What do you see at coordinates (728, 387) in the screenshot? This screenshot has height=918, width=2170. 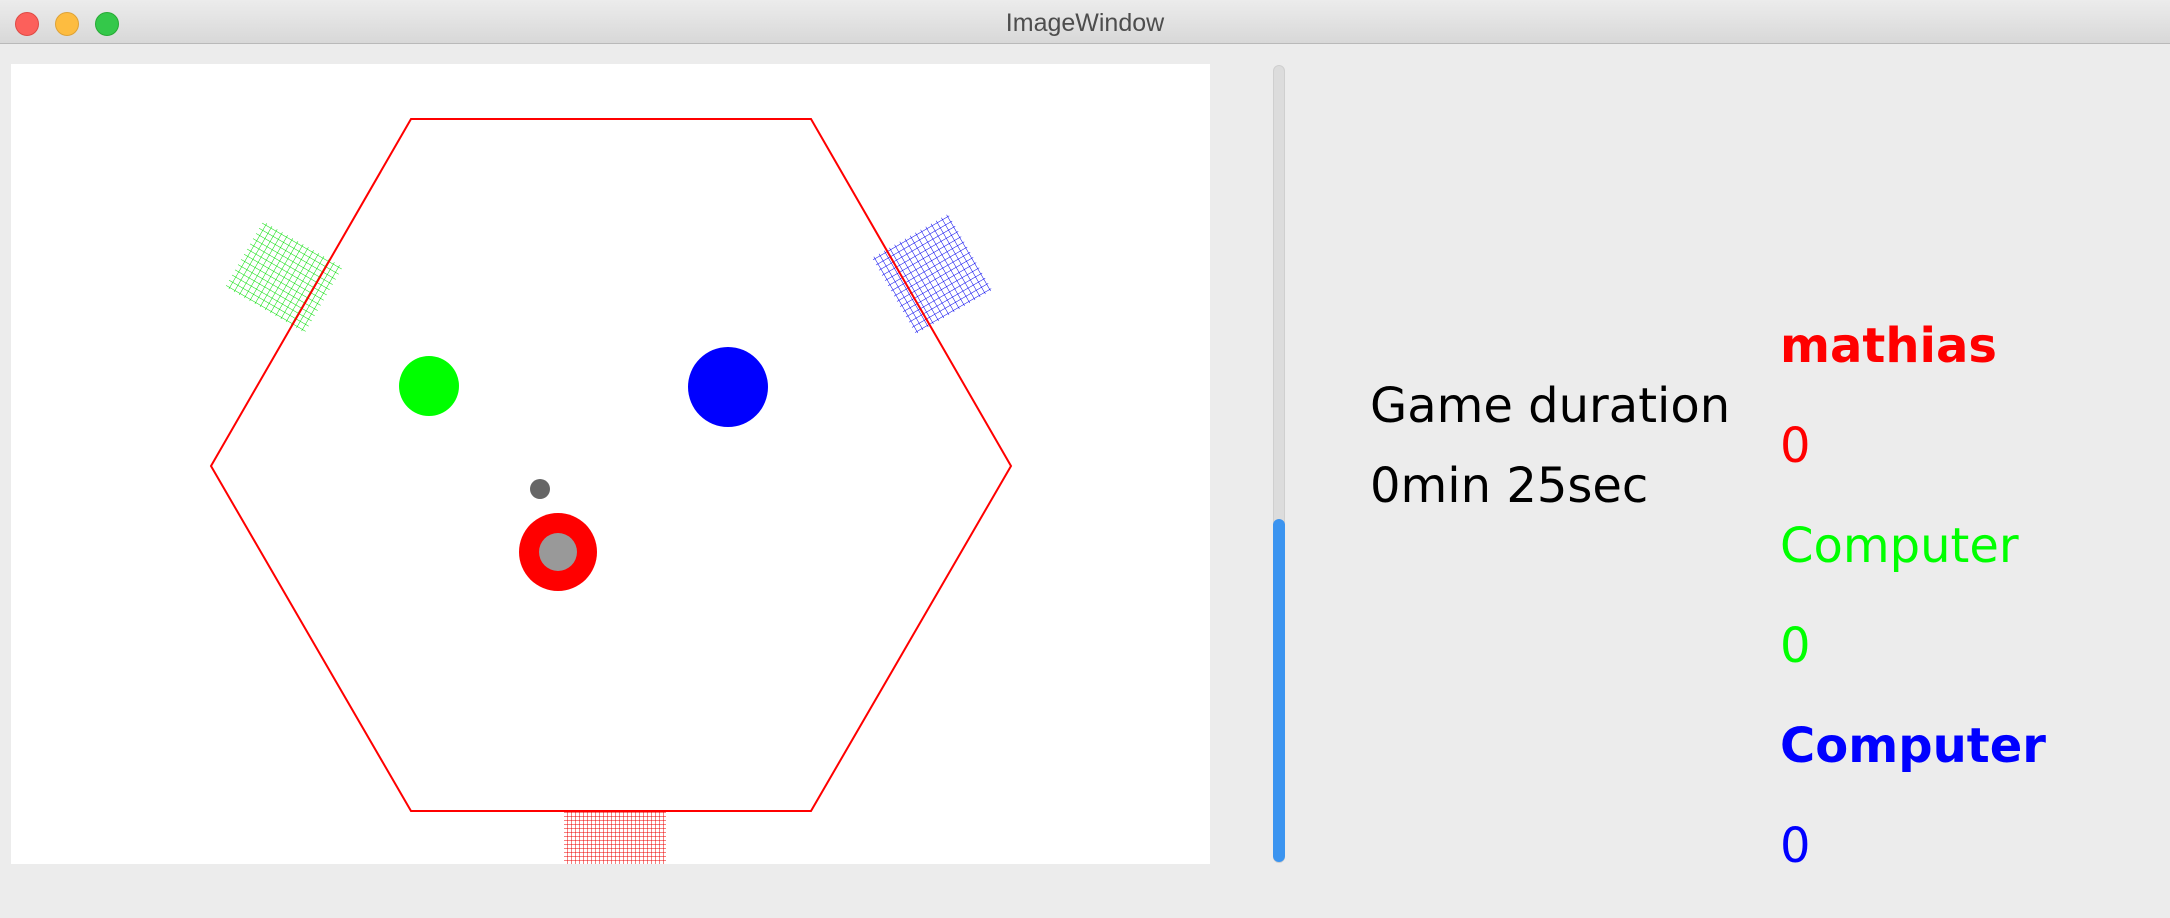 I see `paddle-blue` at bounding box center [728, 387].